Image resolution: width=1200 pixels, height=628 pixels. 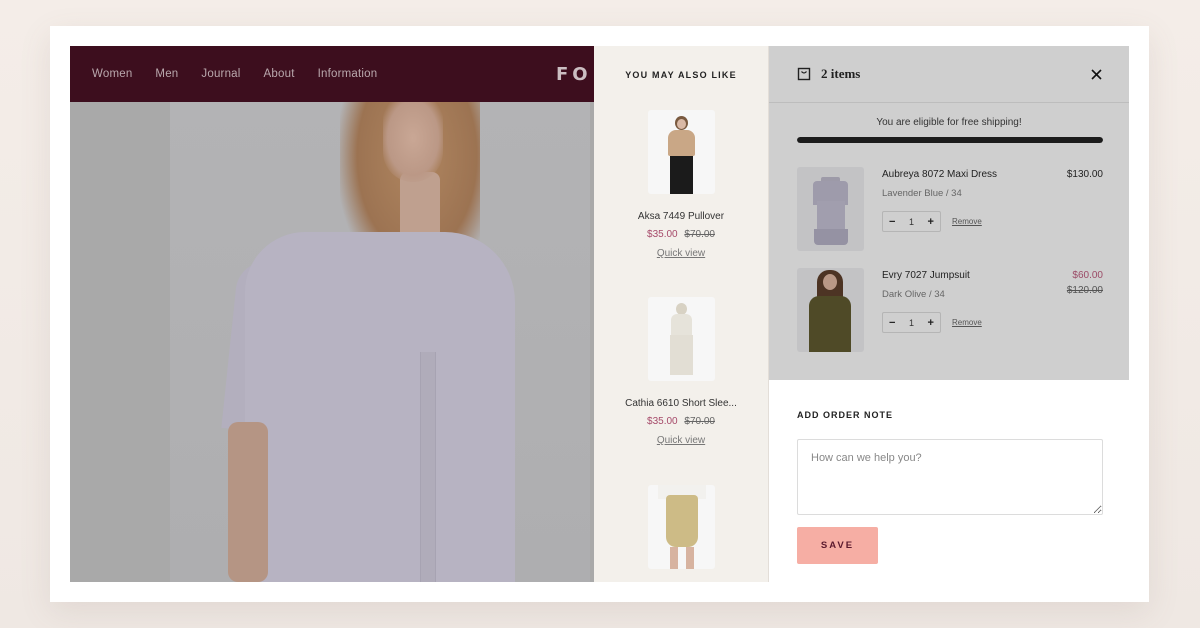 What do you see at coordinates (804, 74) in the screenshot?
I see `shopping-bag-icon` at bounding box center [804, 74].